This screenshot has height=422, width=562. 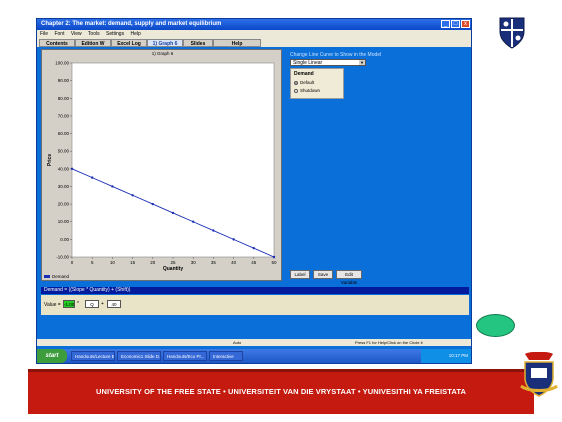 What do you see at coordinates (64, 151) in the screenshot?
I see `y-tick-label: 50.00` at bounding box center [64, 151].